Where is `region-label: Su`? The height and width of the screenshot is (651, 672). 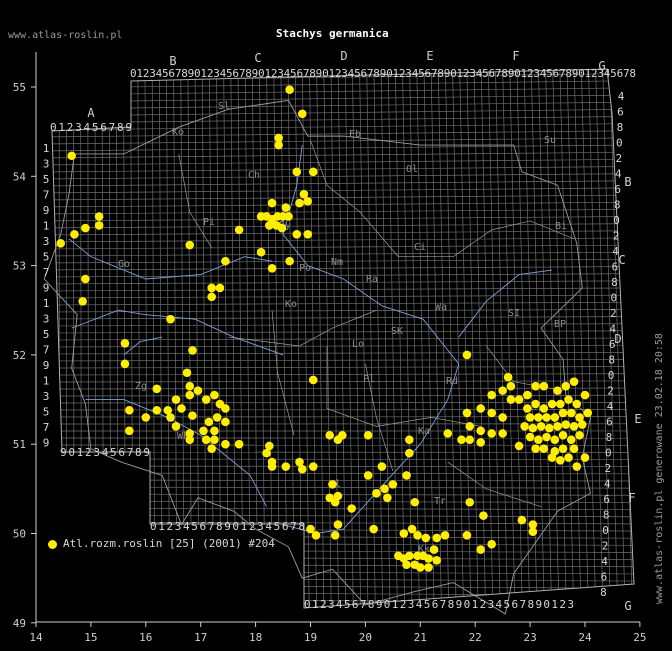 region-label: Su is located at coordinates (550, 140).